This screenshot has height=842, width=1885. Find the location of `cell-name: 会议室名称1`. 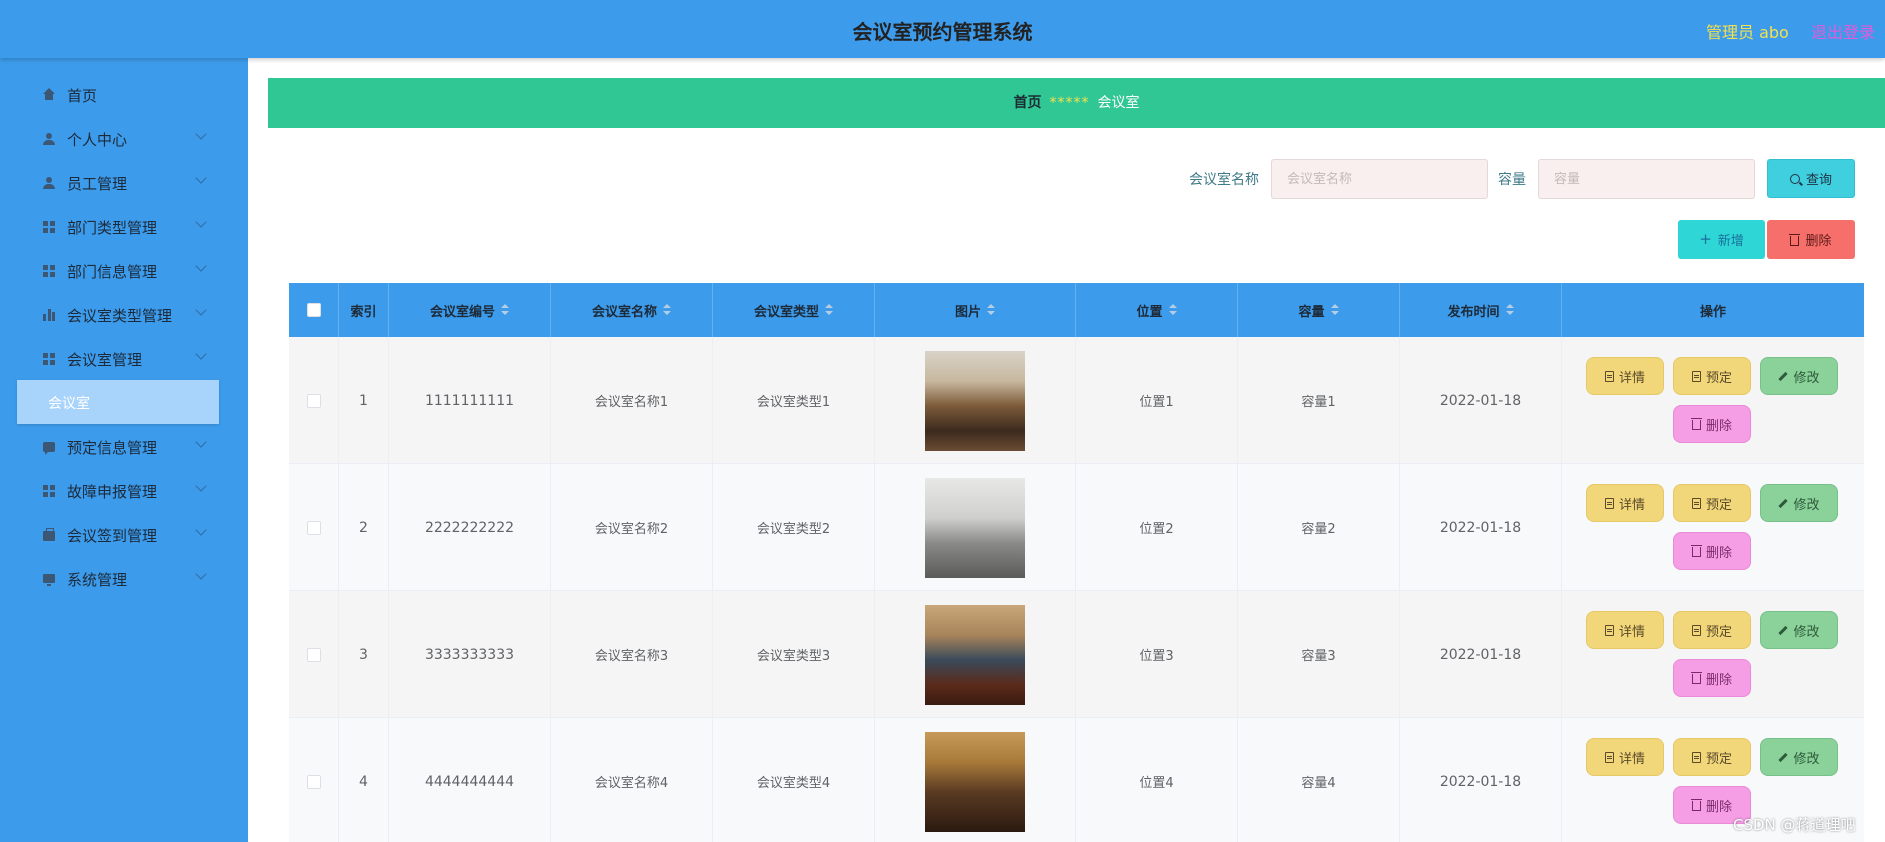

cell-name: 会议室名称1 is located at coordinates (632, 400).